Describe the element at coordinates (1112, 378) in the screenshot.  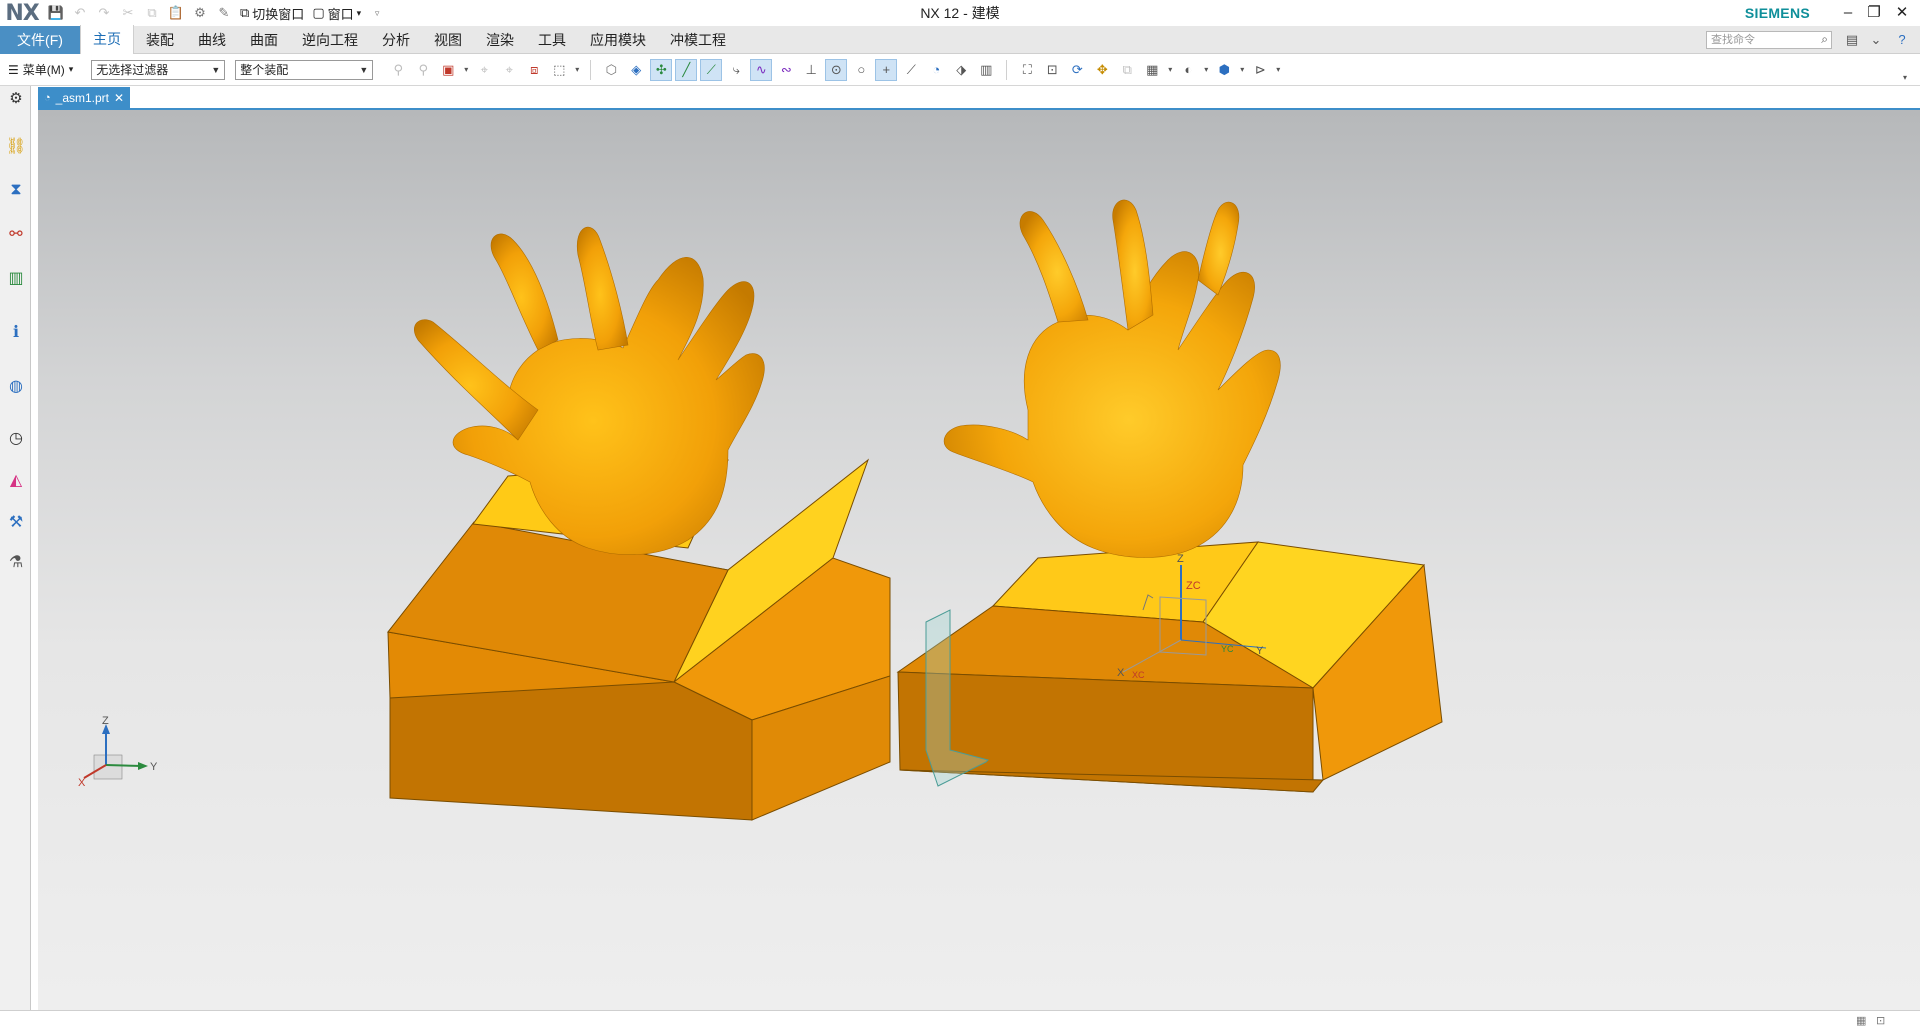
I see `right-hand-model` at that location.